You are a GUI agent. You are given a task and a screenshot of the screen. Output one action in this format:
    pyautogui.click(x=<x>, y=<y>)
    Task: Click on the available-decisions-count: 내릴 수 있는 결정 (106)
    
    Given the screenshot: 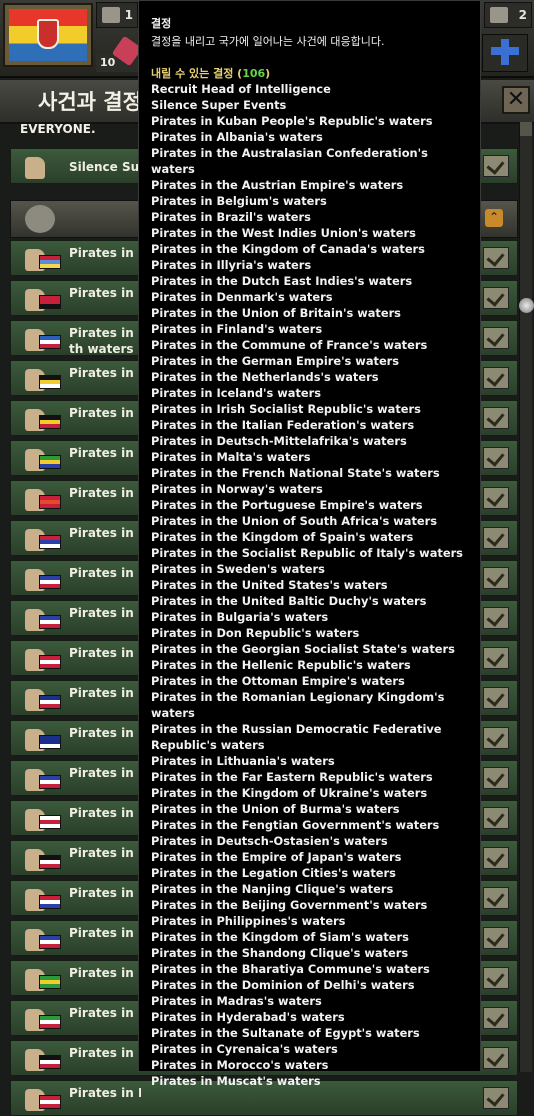 What is the action you would take?
    pyautogui.click(x=211, y=73)
    